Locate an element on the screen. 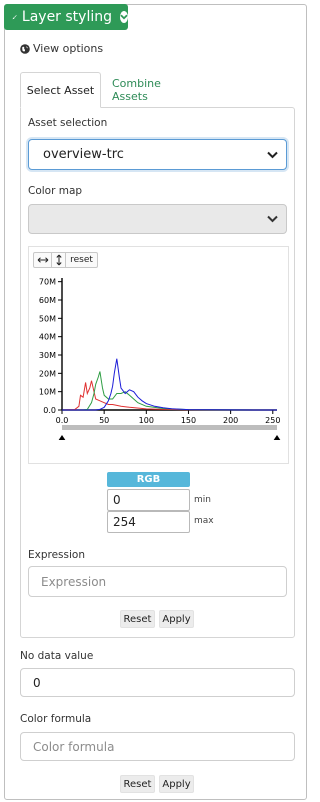 The width and height of the screenshot is (320, 802). vertical-zoom-button is located at coordinates (59, 260).